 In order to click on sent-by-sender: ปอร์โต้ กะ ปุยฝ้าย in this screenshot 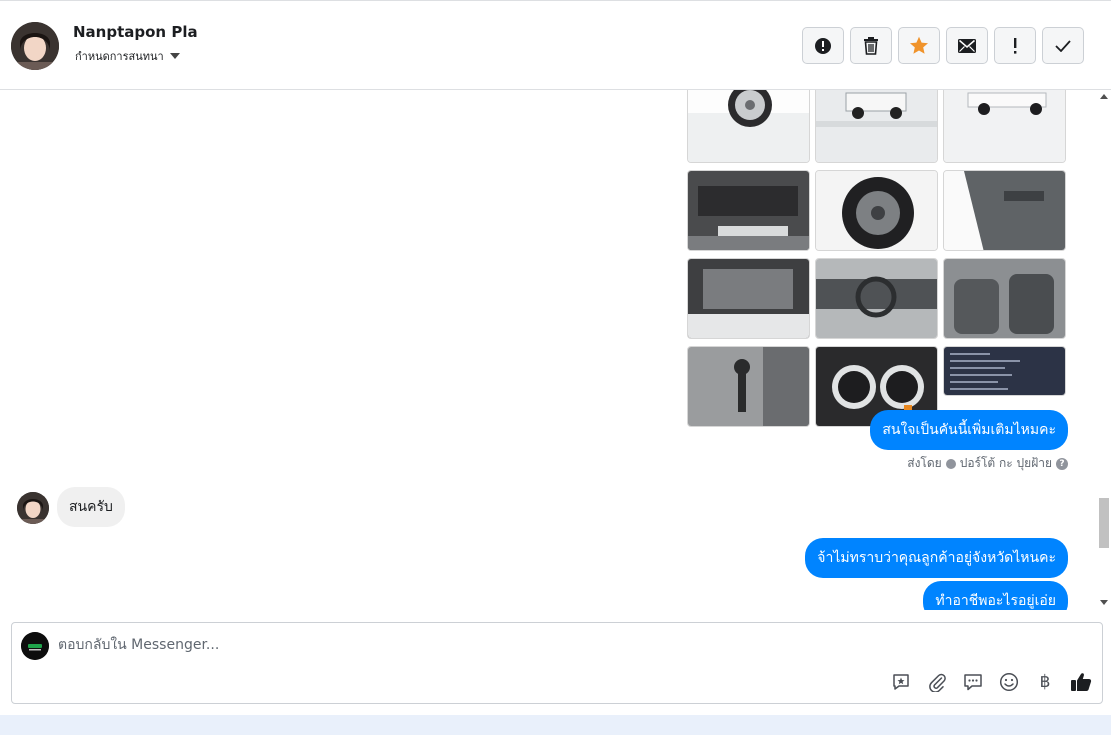, I will do `click(1005, 463)`.